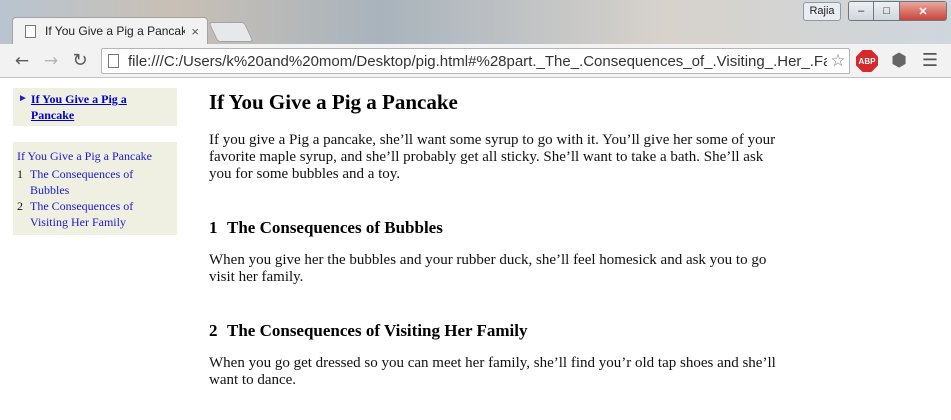 The width and height of the screenshot is (951, 420). What do you see at coordinates (377, 330) in the screenshot?
I see `section-title: The Consequences of Visiting Her Family` at bounding box center [377, 330].